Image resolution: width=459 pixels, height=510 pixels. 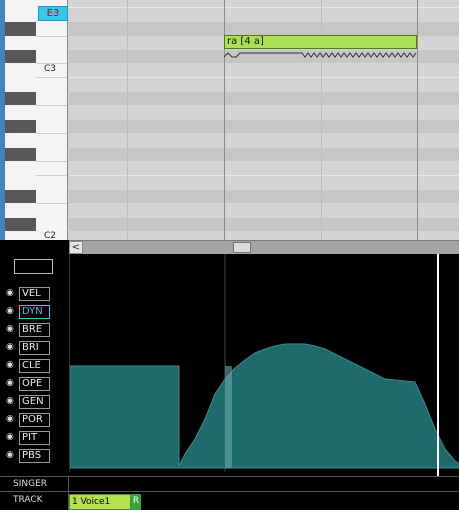 What do you see at coordinates (228, 417) in the screenshot?
I see `selection-marker` at bounding box center [228, 417].